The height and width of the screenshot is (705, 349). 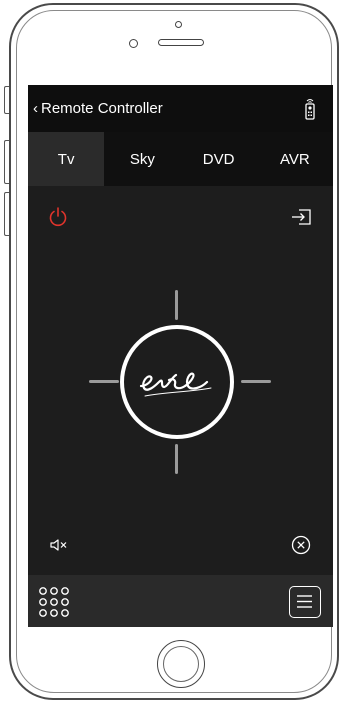 I want to click on dpad-left, so click(x=104, y=381).